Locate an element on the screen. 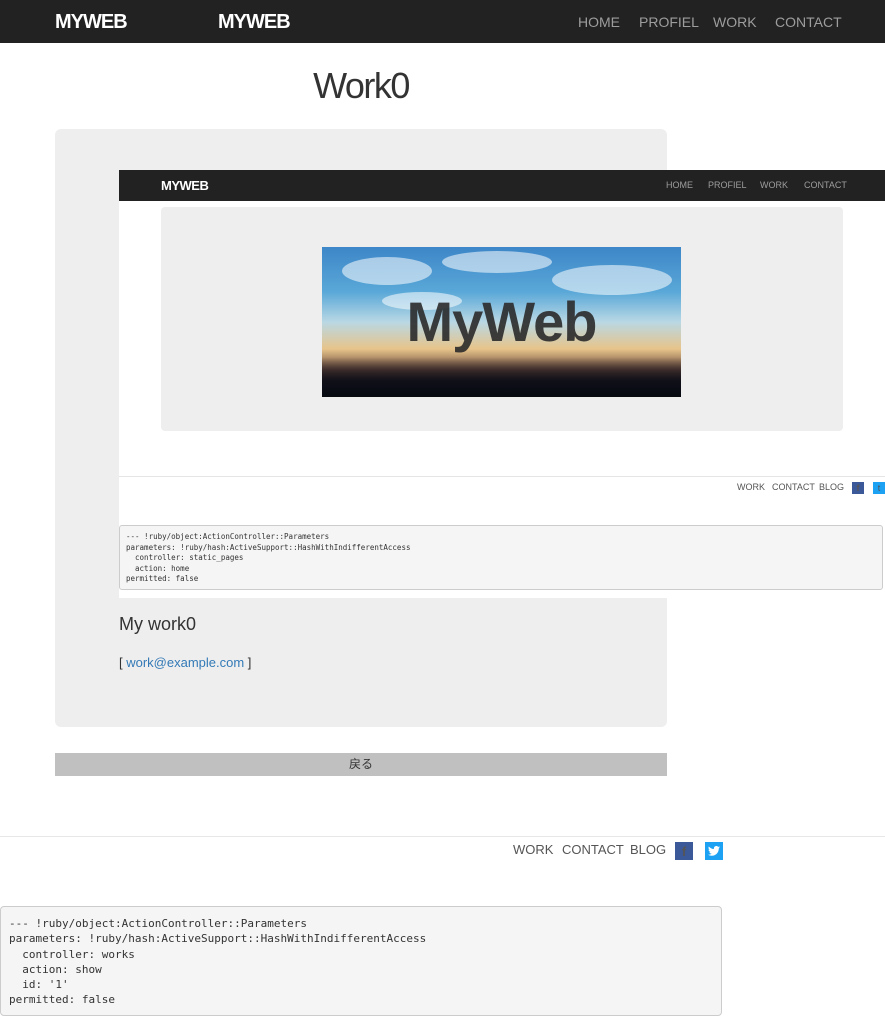 The width and height of the screenshot is (885, 1024). facebook-icon: f is located at coordinates (684, 851).